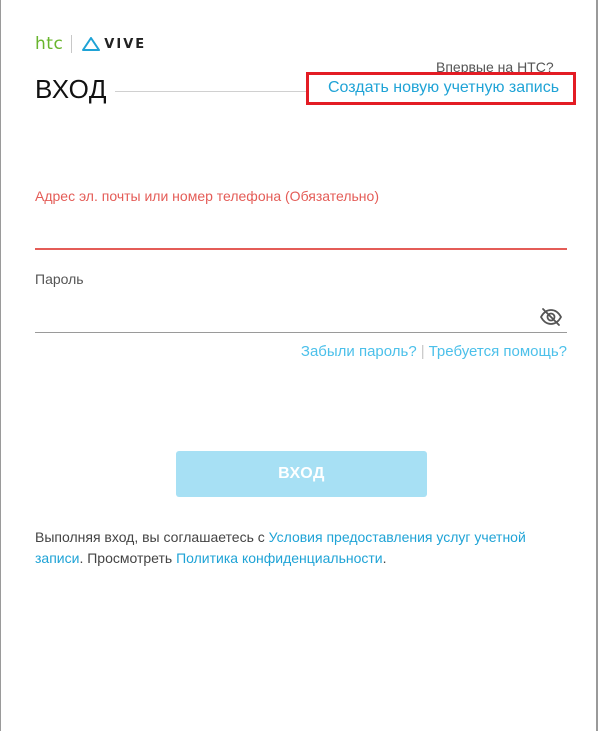 This screenshot has height=731, width=598. Describe the element at coordinates (384, 558) in the screenshot. I see `terms-suffix-text: .` at that location.